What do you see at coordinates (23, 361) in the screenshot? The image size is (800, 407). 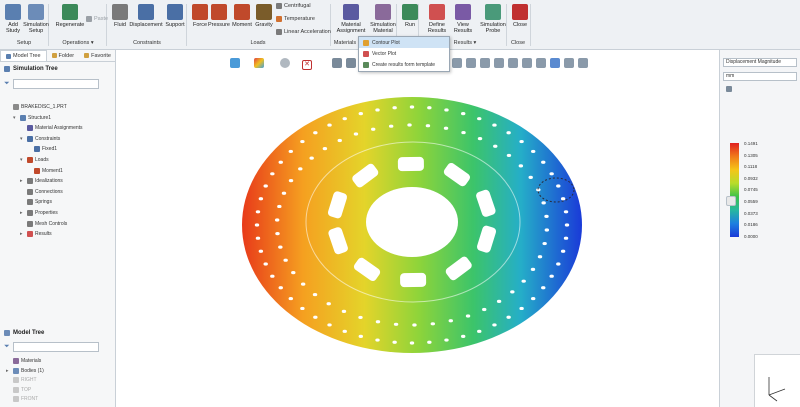 I see `tree-item: Materials` at bounding box center [23, 361].